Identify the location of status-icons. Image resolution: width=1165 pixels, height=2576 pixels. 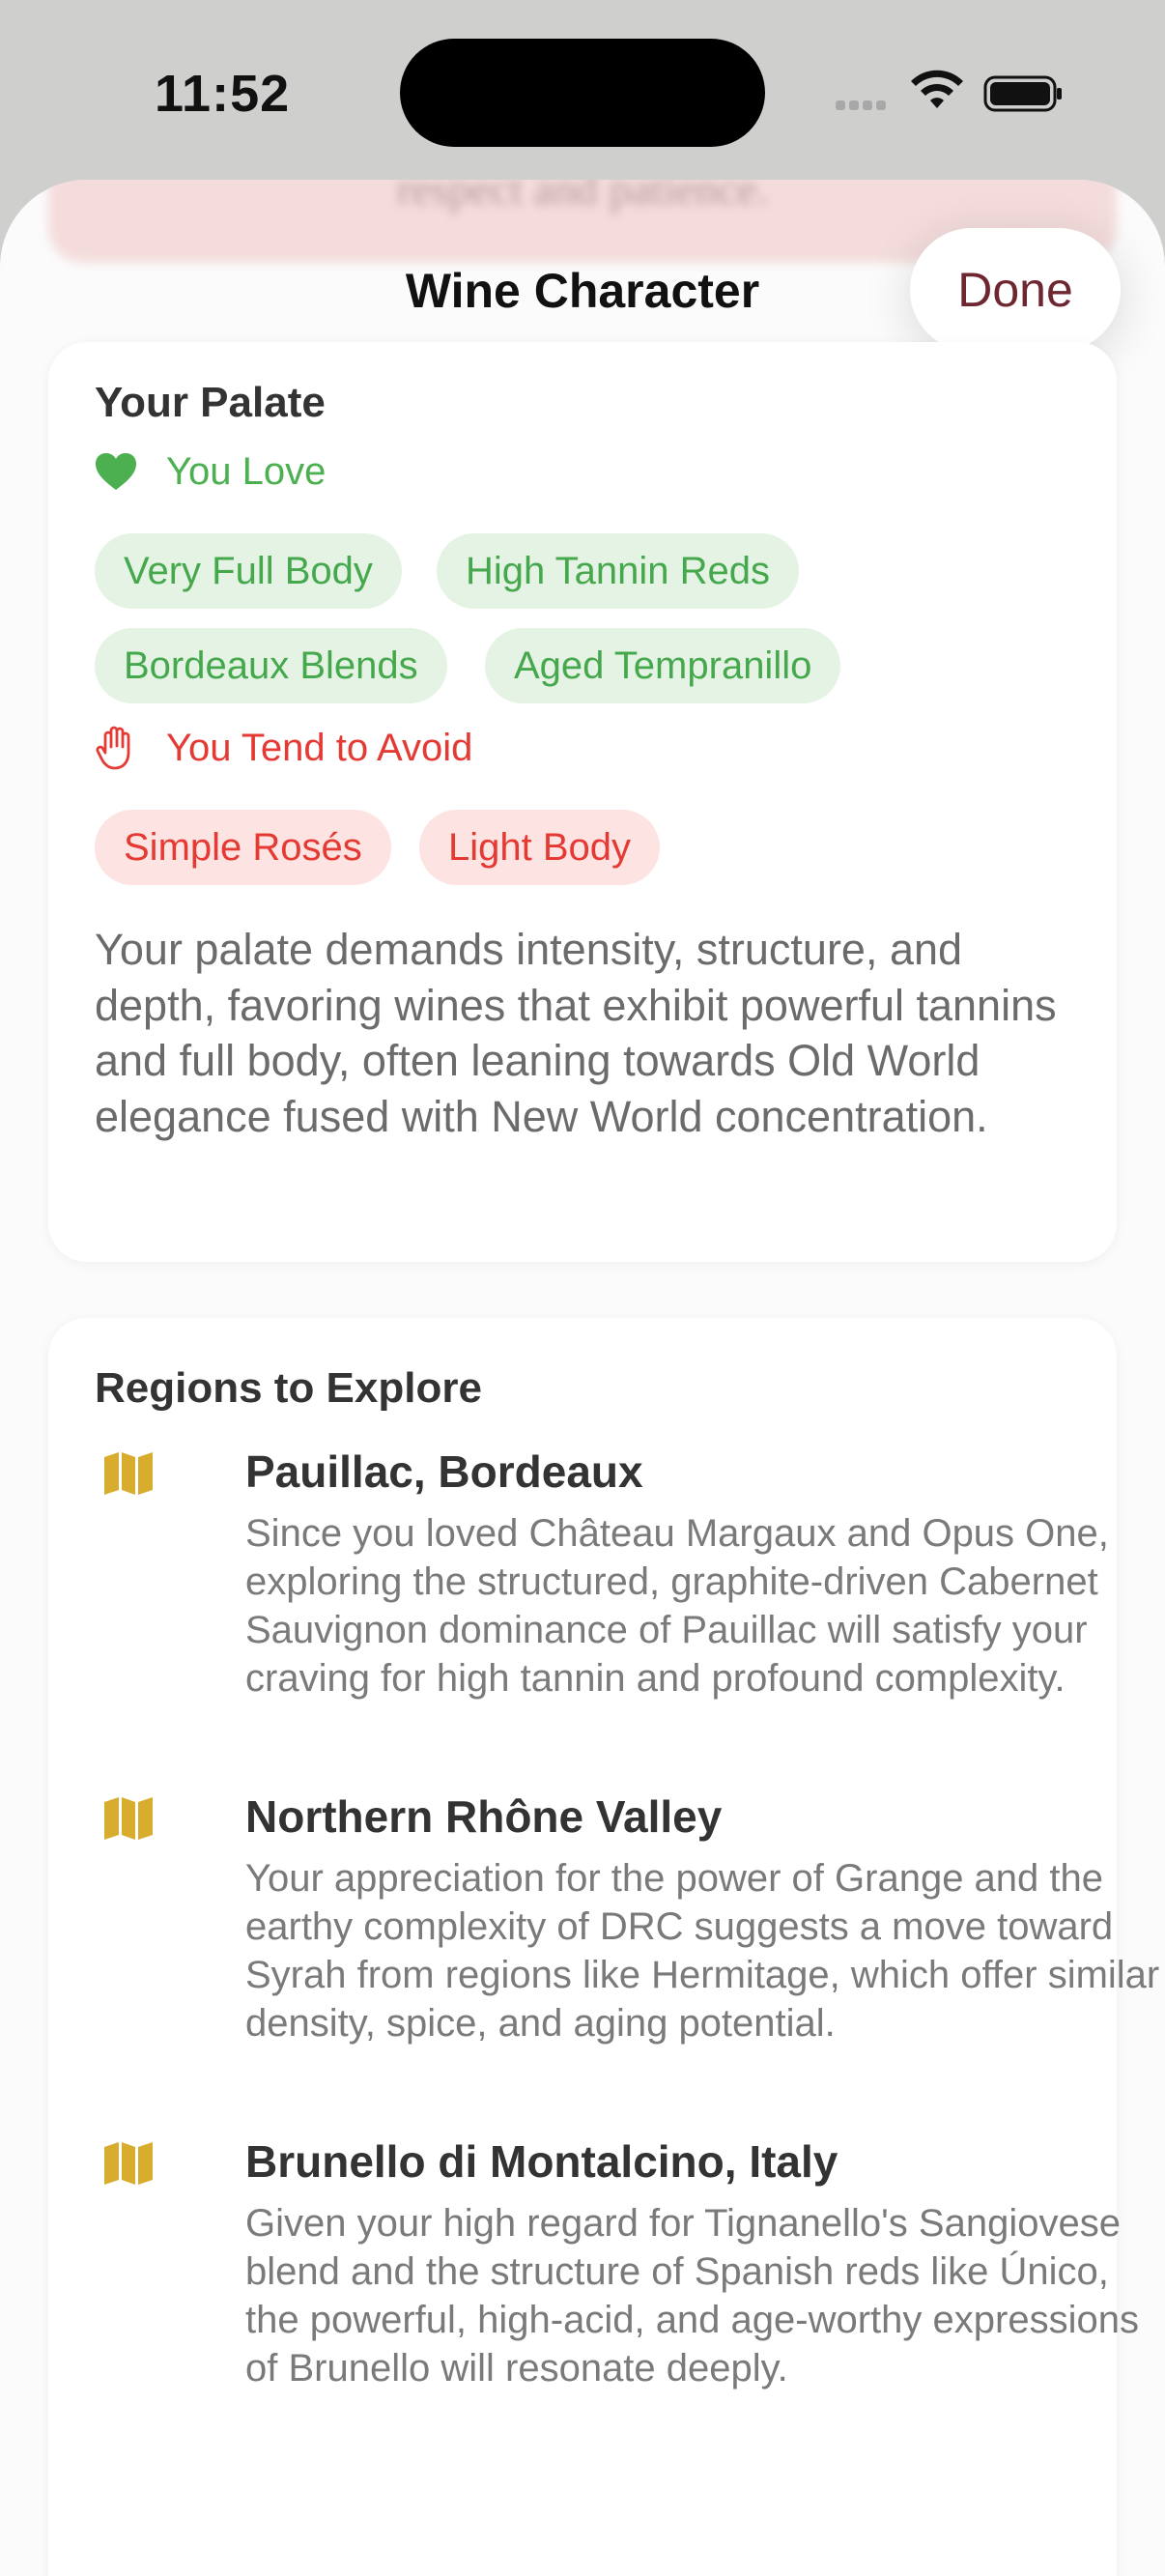
(949, 91).